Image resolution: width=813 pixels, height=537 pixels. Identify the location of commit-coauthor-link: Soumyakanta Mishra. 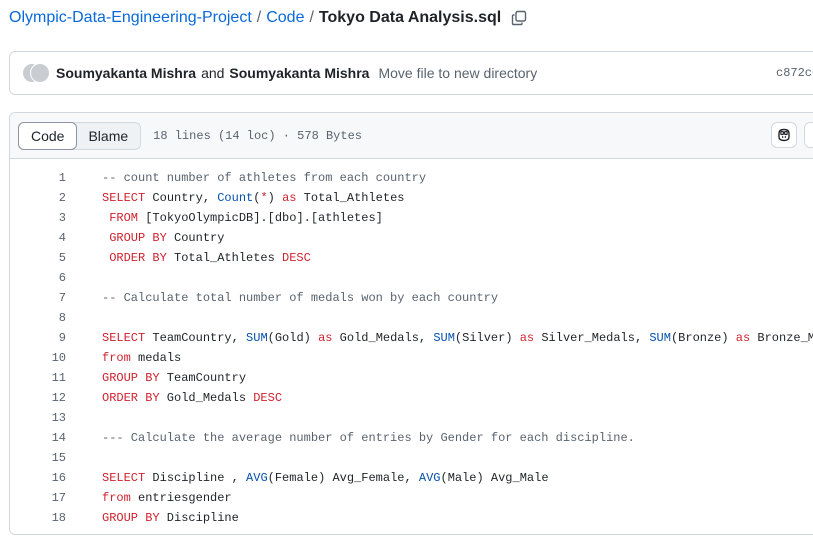
(299, 73).